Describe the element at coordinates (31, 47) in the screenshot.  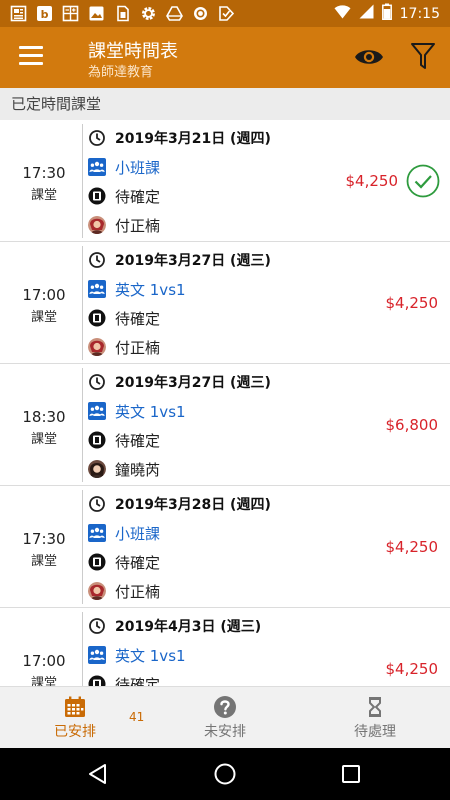
I see `menu-icon` at that location.